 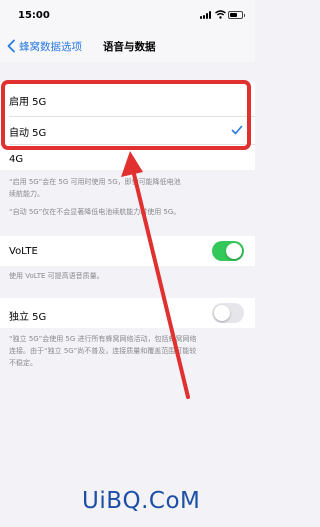 What do you see at coordinates (155, 275) in the screenshot?
I see `annotation-arrow` at bounding box center [155, 275].